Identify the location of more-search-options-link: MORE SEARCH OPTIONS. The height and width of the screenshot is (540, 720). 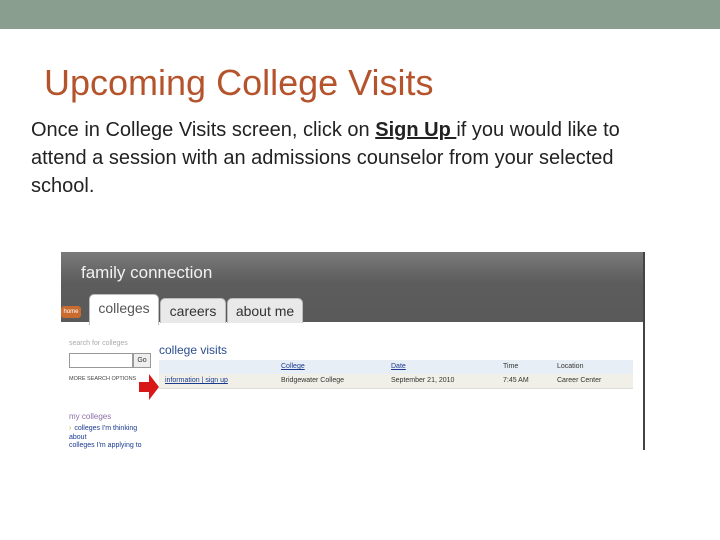
(102, 379).